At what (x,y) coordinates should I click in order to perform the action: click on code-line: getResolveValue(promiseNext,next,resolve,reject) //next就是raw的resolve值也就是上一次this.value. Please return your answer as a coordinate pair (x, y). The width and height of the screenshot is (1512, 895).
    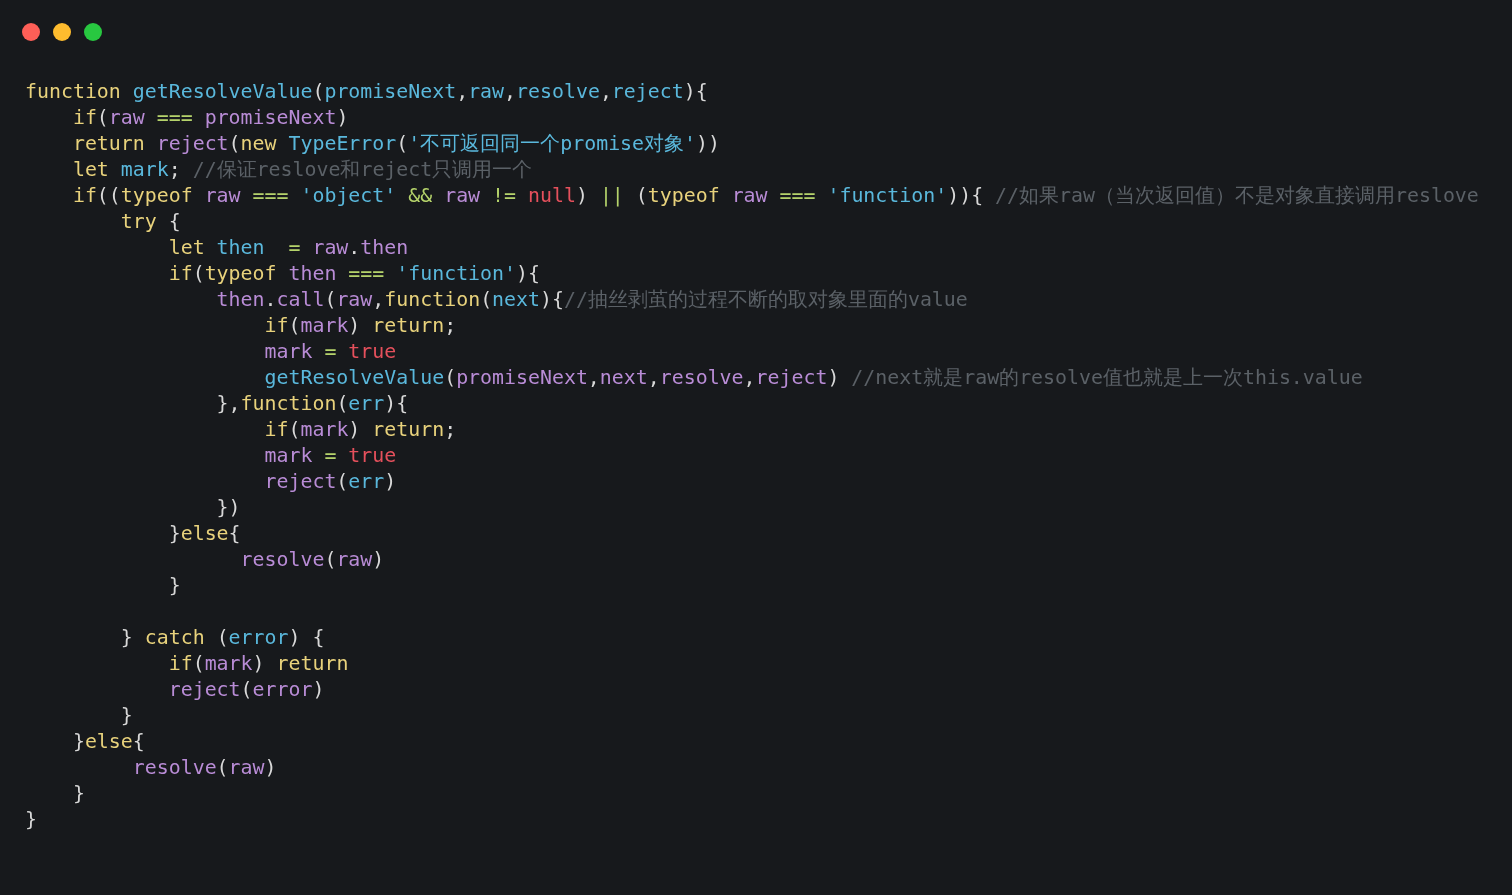
    Looking at the image, I should click on (813, 378).